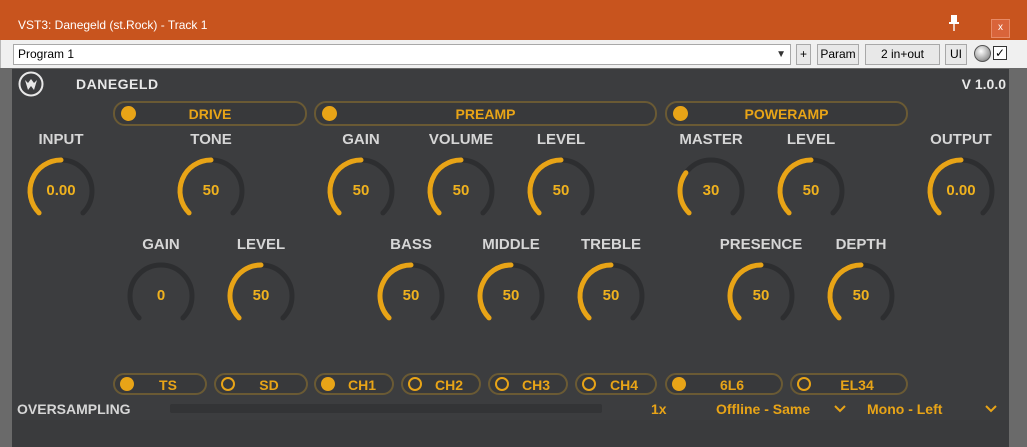 This screenshot has height=447, width=1027. What do you see at coordinates (1000, 53) in the screenshot?
I see `bypass-checkbox: ✓` at bounding box center [1000, 53].